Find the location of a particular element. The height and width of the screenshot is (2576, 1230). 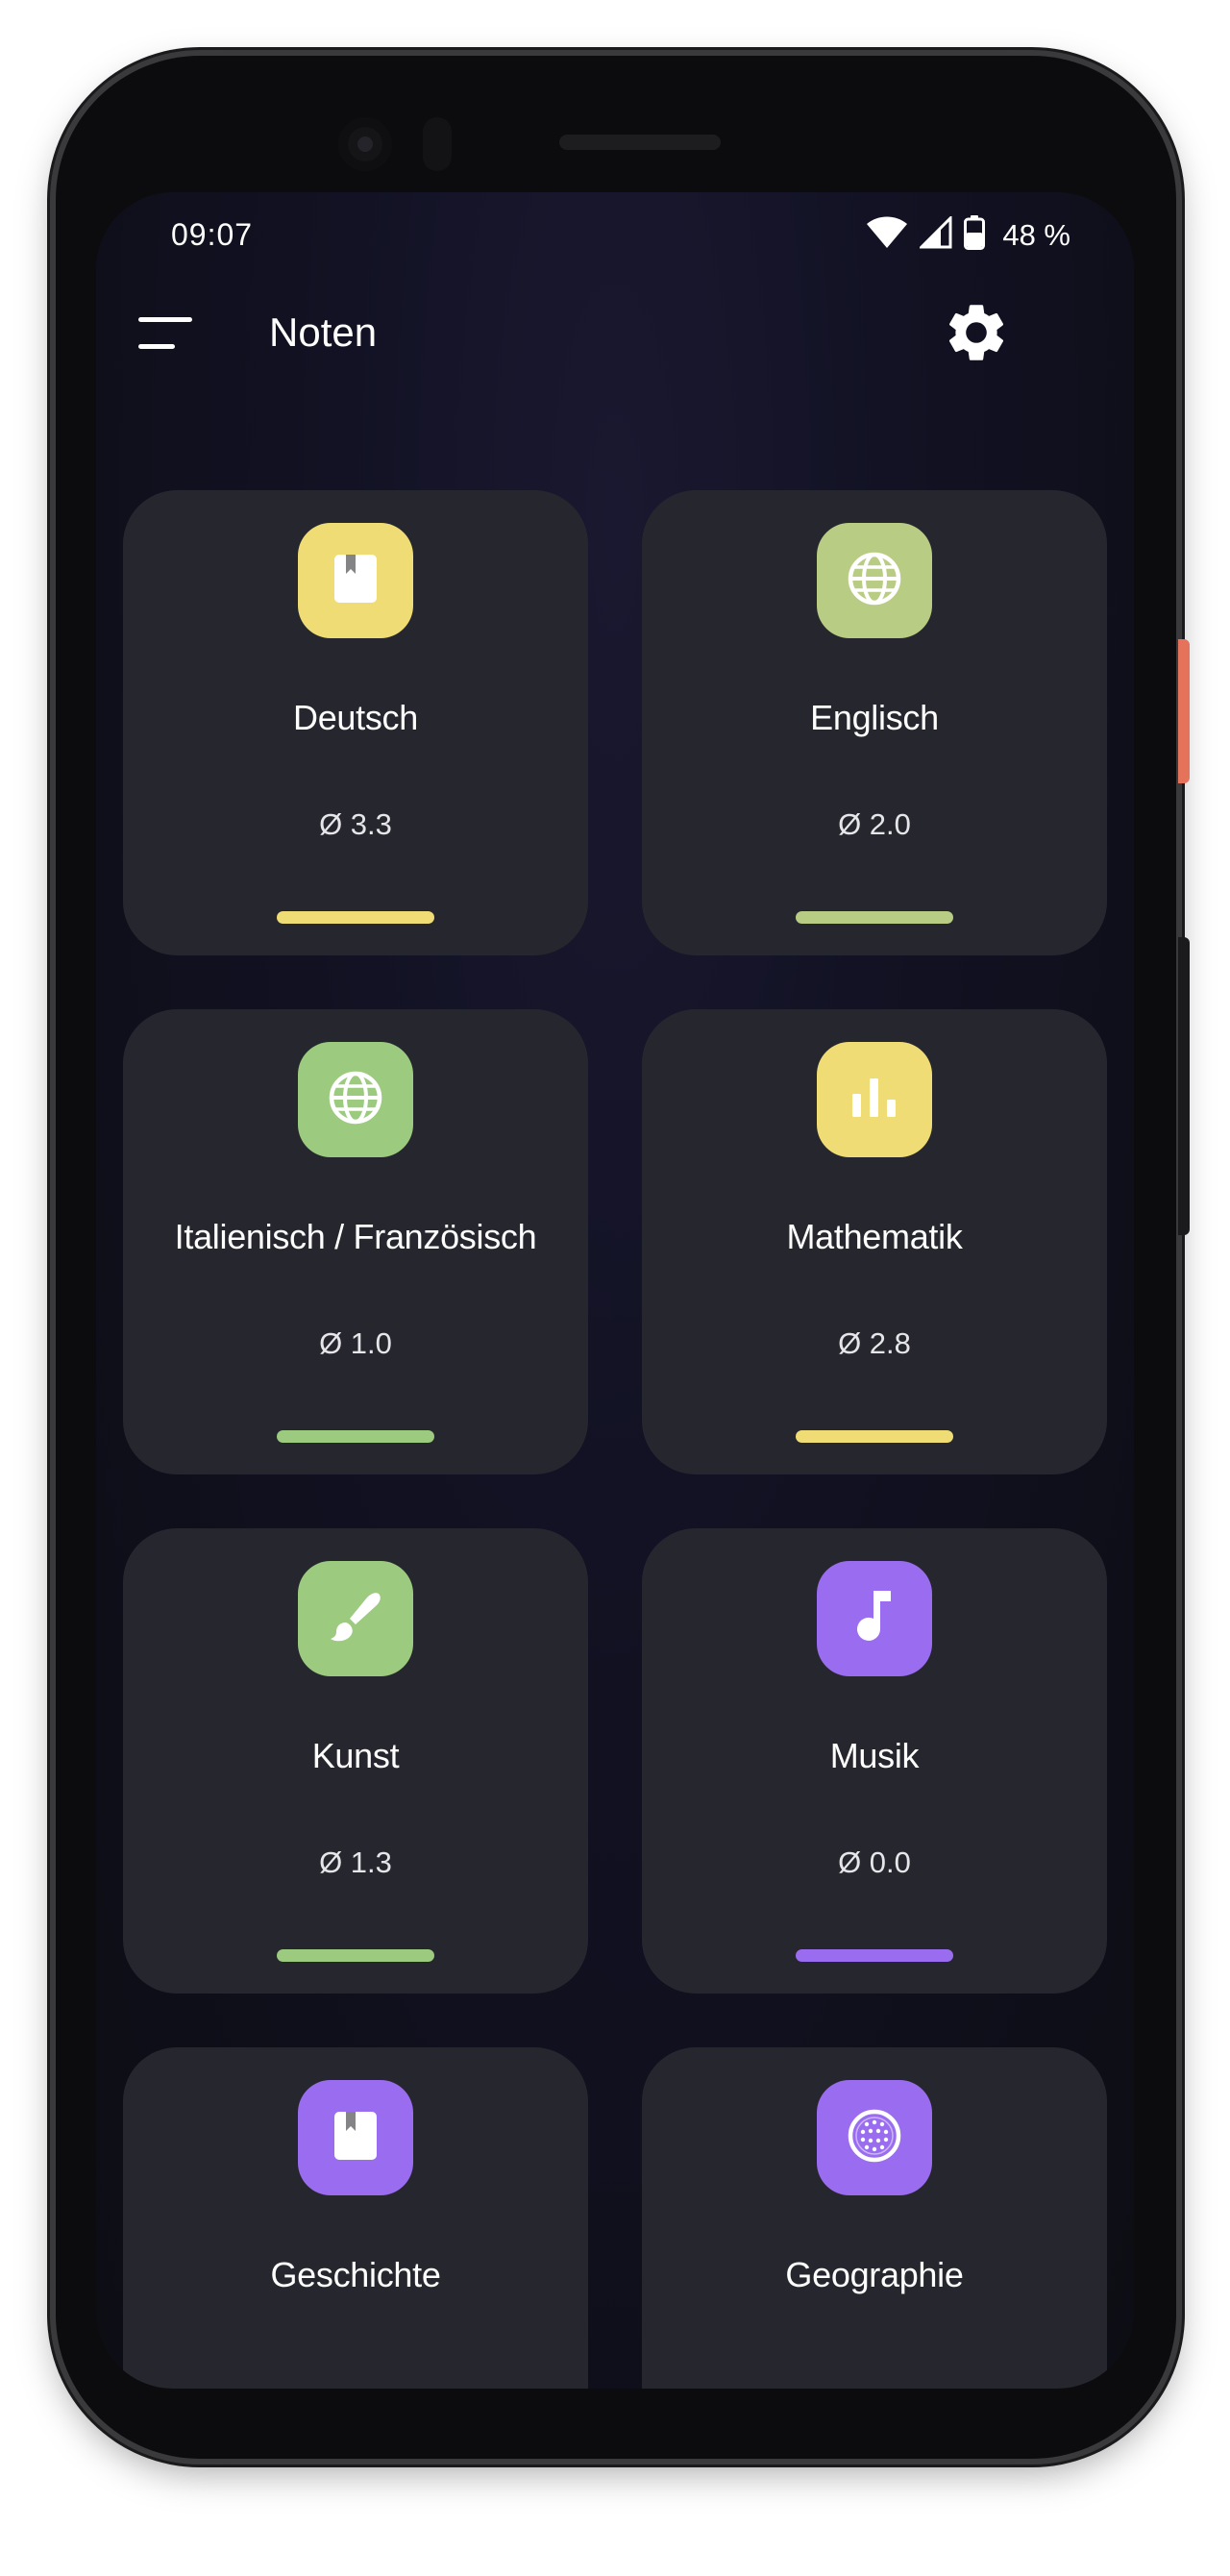

menu-button is located at coordinates (169, 333).